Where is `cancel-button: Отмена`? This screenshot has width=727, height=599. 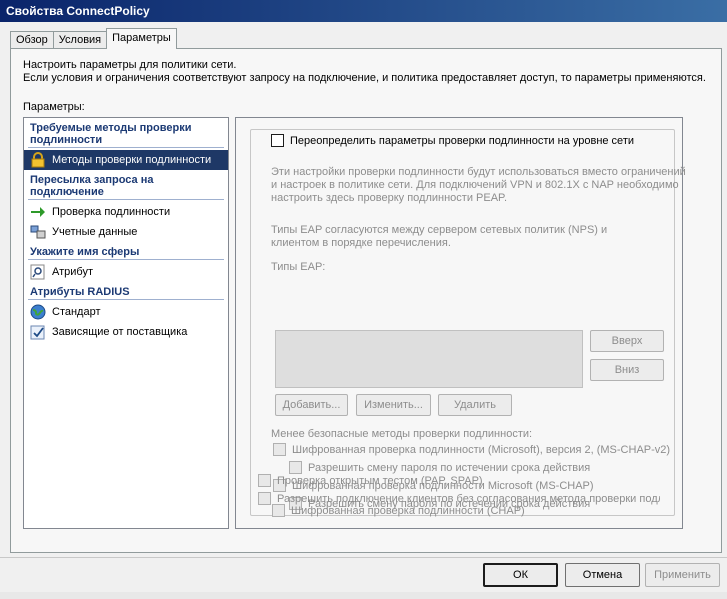
cancel-button: Отмена is located at coordinates (602, 575).